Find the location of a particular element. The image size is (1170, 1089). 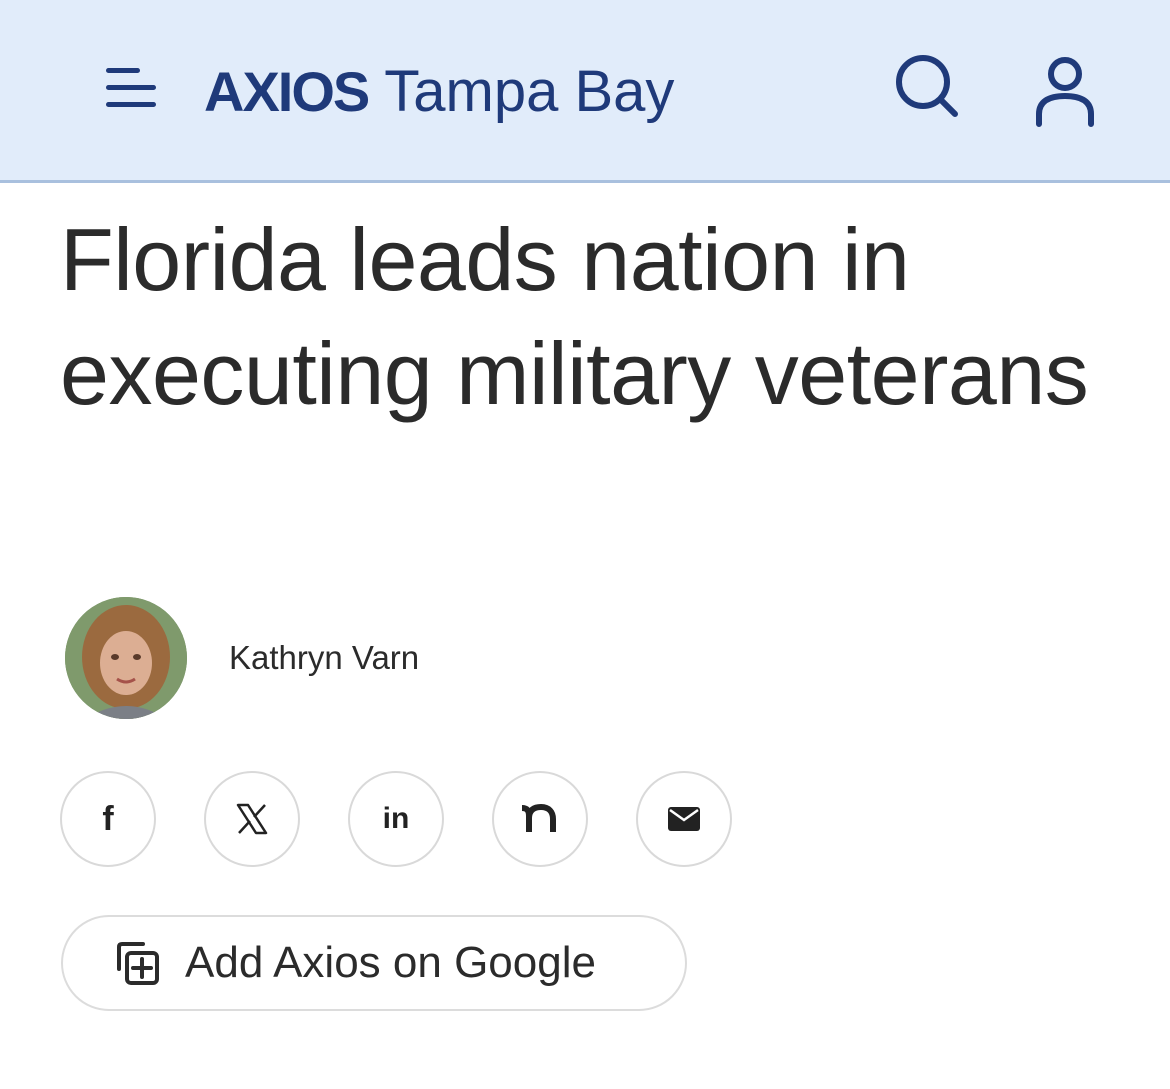

linkedin-share-button: in is located at coordinates (396, 819).